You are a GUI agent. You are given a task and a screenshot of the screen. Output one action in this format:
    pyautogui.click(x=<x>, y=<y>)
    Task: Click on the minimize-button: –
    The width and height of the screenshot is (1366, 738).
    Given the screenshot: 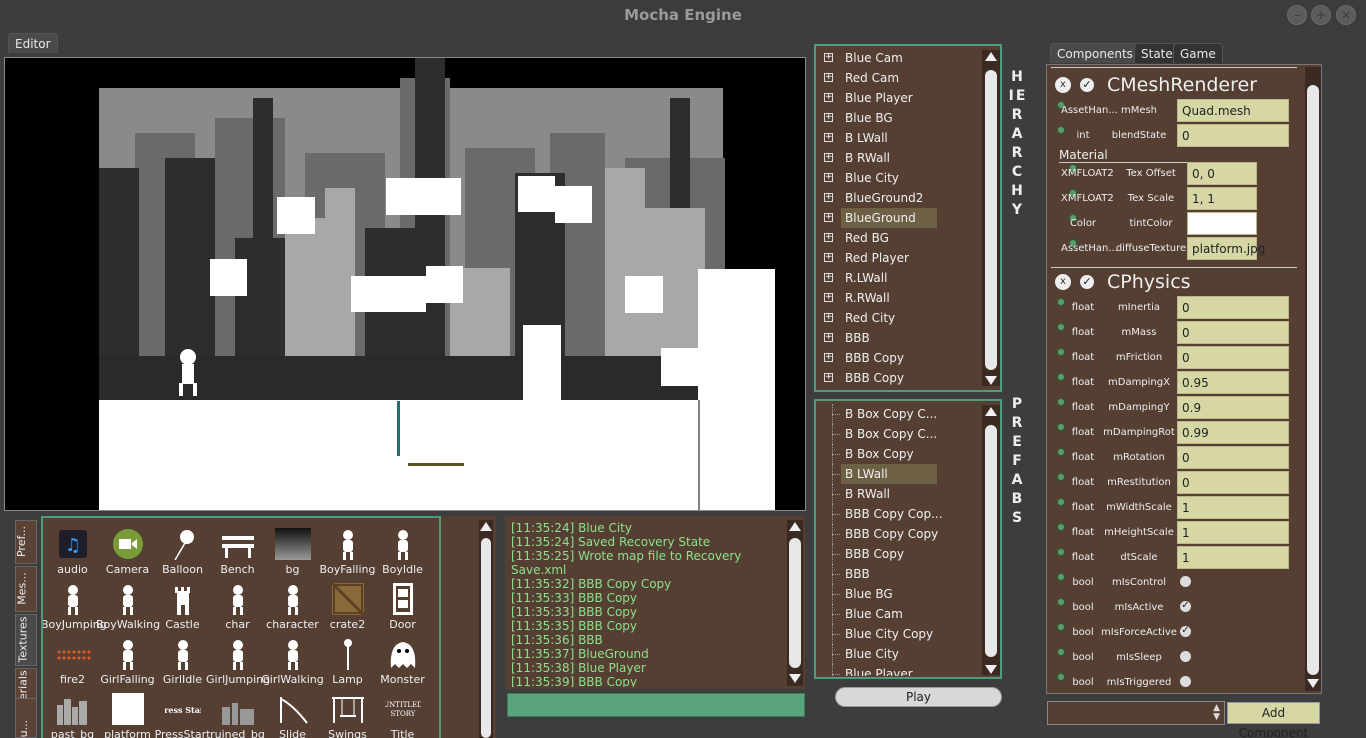 What is the action you would take?
    pyautogui.click(x=1297, y=15)
    